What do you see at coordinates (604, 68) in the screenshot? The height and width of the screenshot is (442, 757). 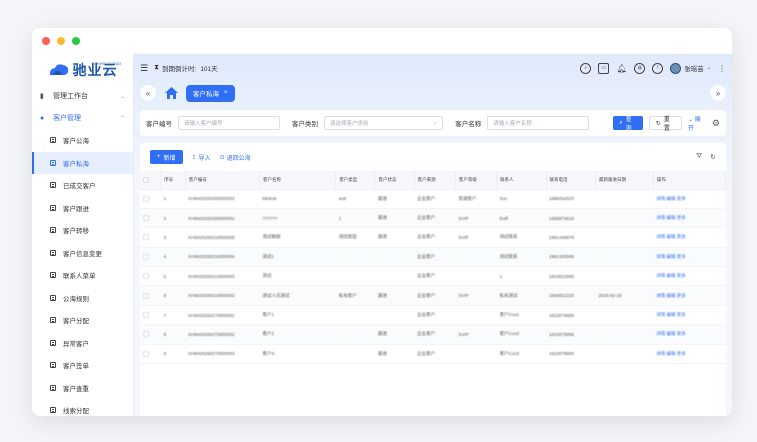 I see `message-icon: ▭` at bounding box center [604, 68].